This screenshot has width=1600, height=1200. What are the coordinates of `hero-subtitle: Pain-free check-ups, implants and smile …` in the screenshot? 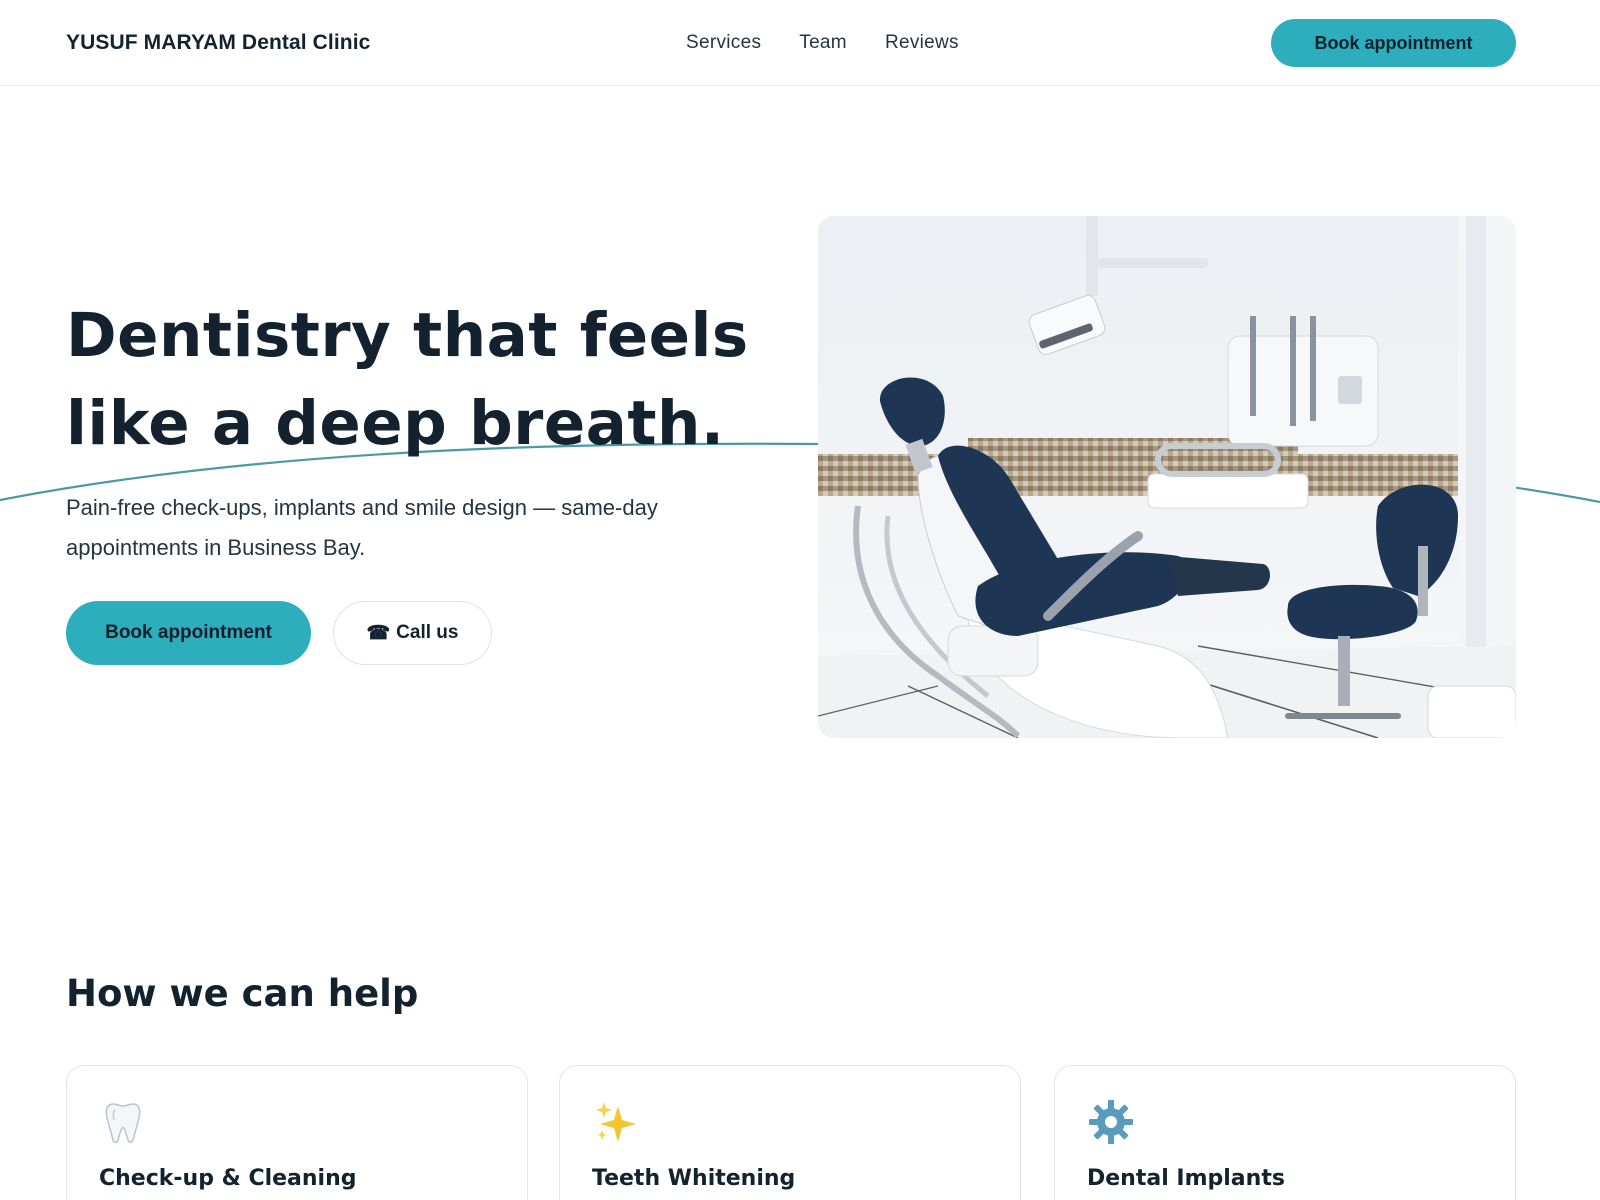 It's located at (362, 527).